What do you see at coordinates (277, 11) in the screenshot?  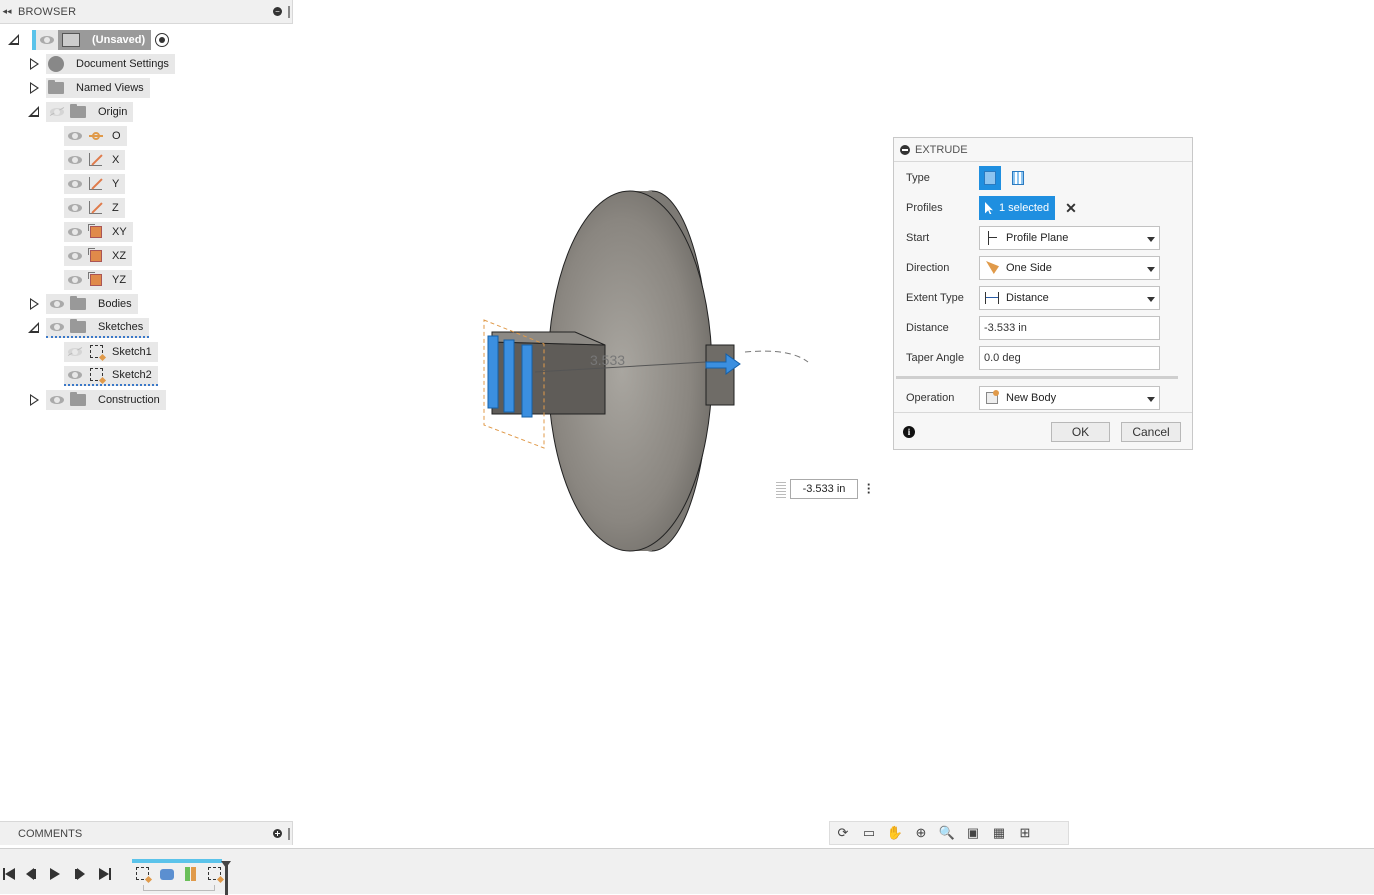 I see `minimize-browser-button: −` at bounding box center [277, 11].